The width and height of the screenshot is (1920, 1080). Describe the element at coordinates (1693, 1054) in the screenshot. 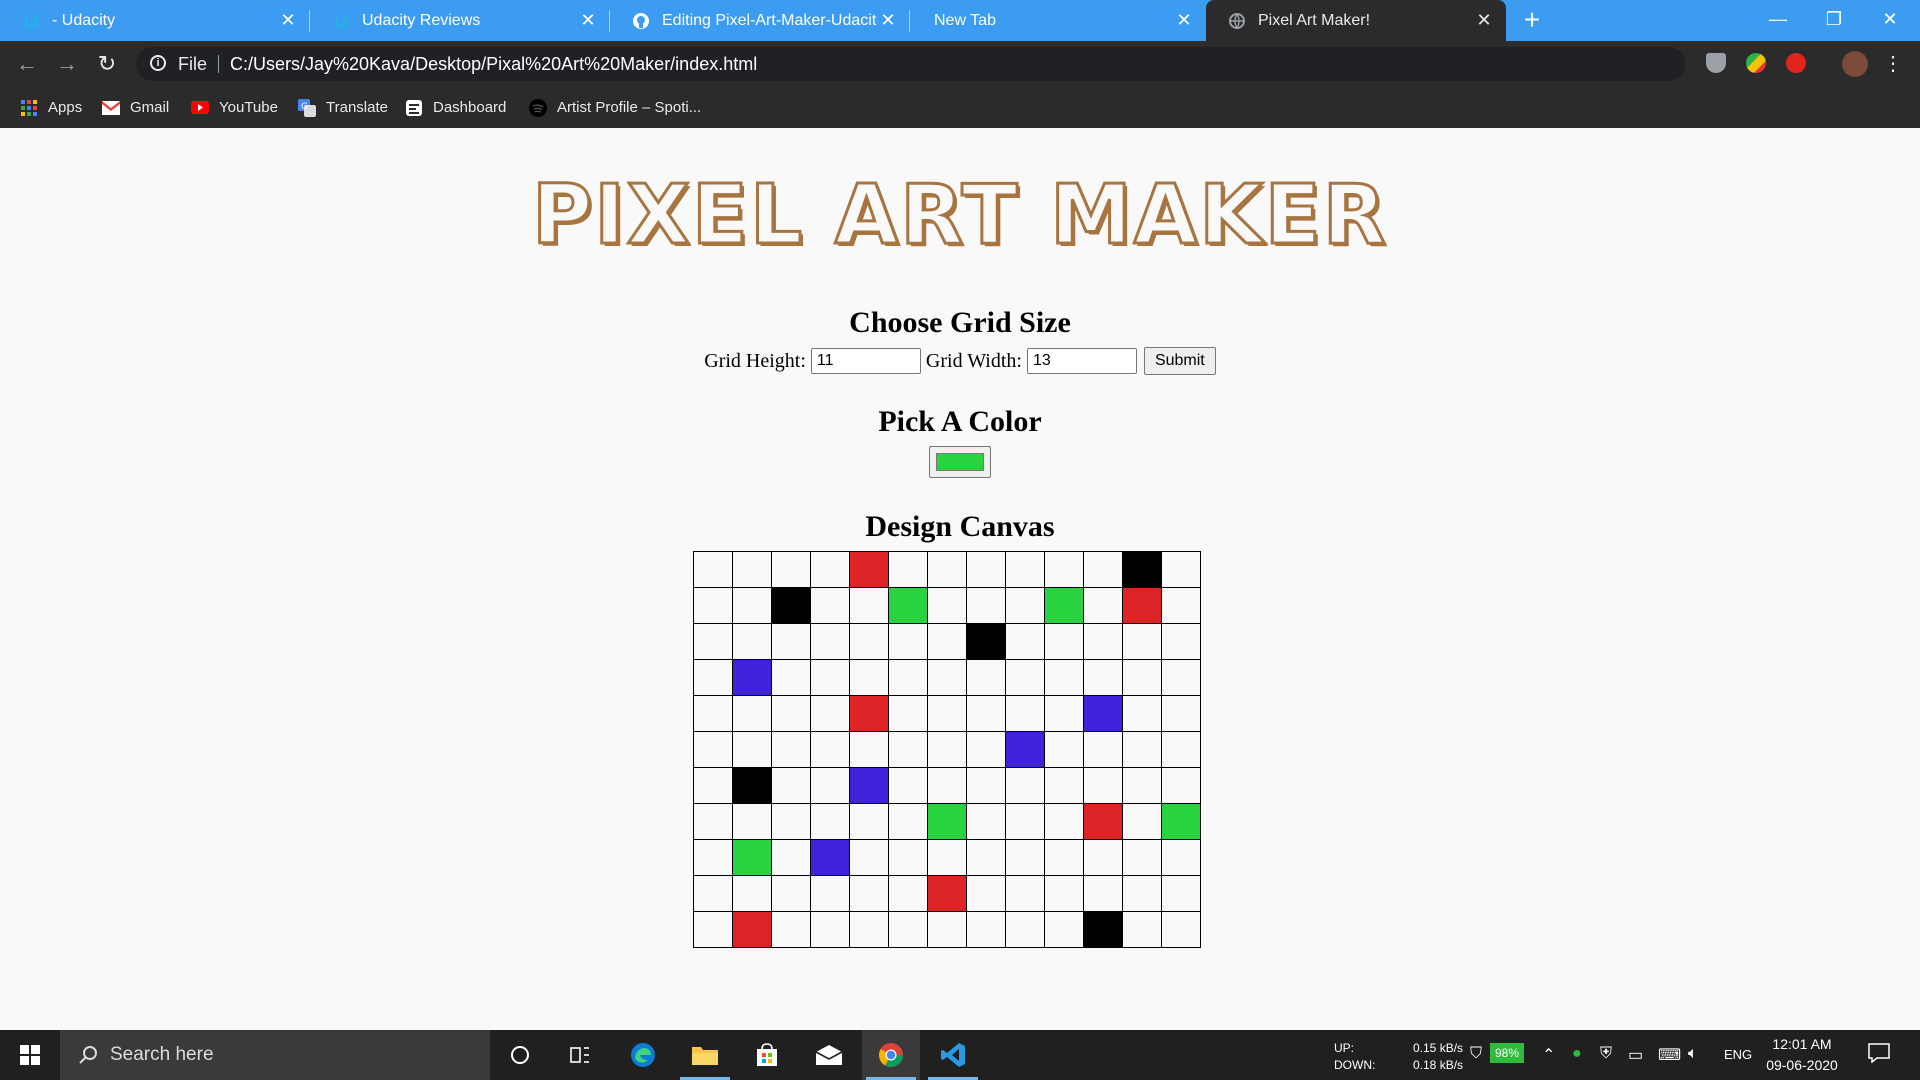

I see `volume-icon: 🔈︎` at that location.